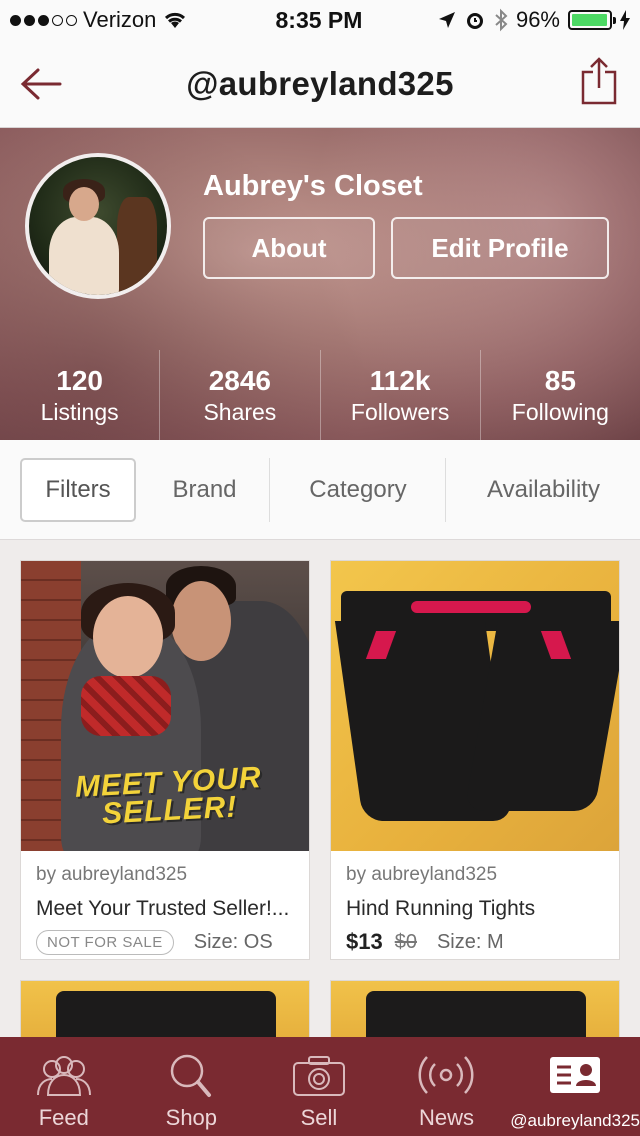  I want to click on tab-label: Feed, so click(63, 1117).